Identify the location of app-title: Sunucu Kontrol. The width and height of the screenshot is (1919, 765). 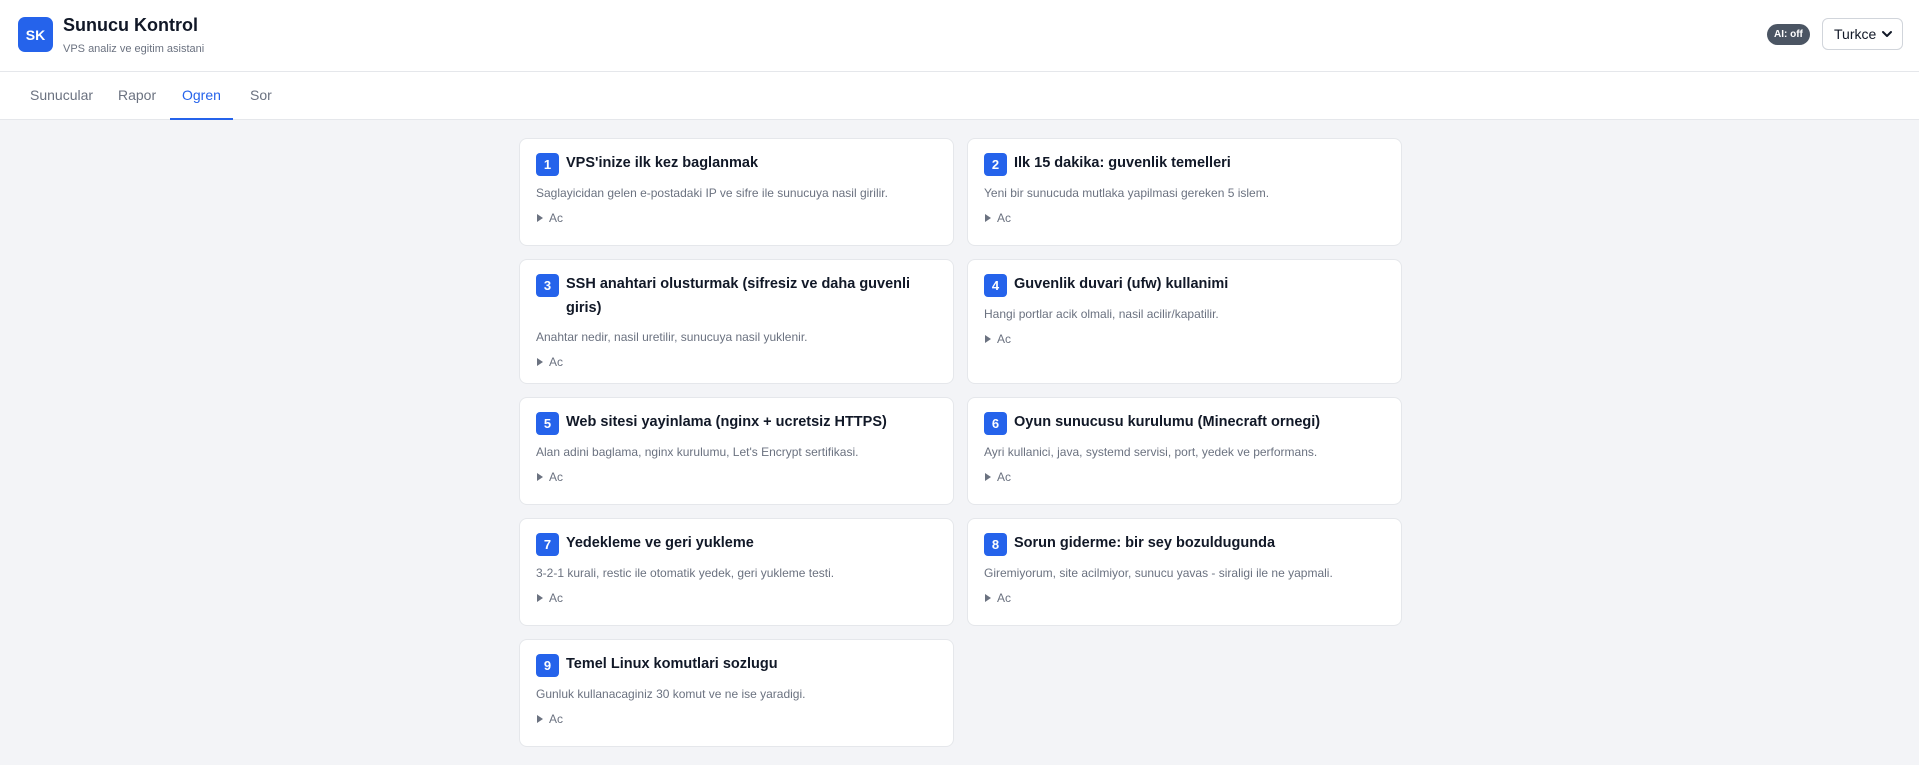
(130, 25).